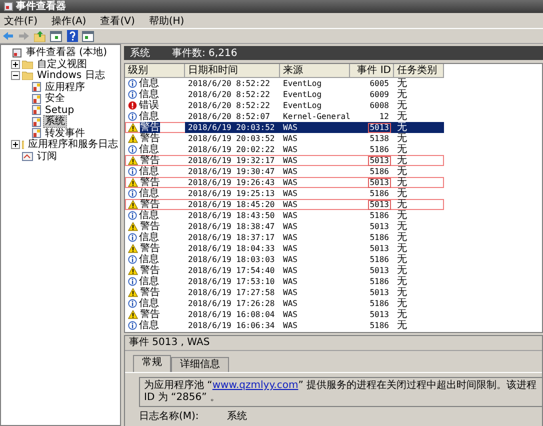 This screenshot has width=543, height=426. I want to click on event-row: 信息 2018/6/20 8:52:07 Kernel-General 12 无, so click(333, 116).